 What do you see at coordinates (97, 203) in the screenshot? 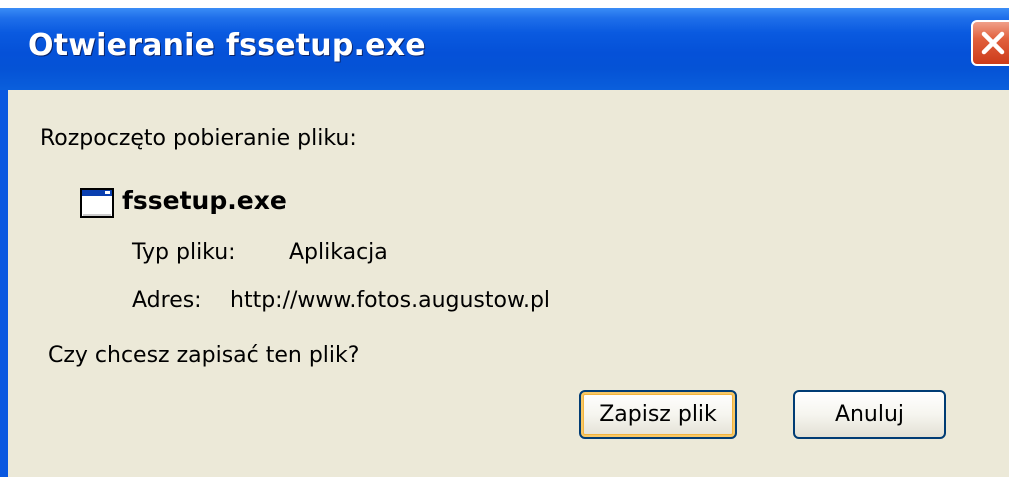
I see `application-window-icon` at bounding box center [97, 203].